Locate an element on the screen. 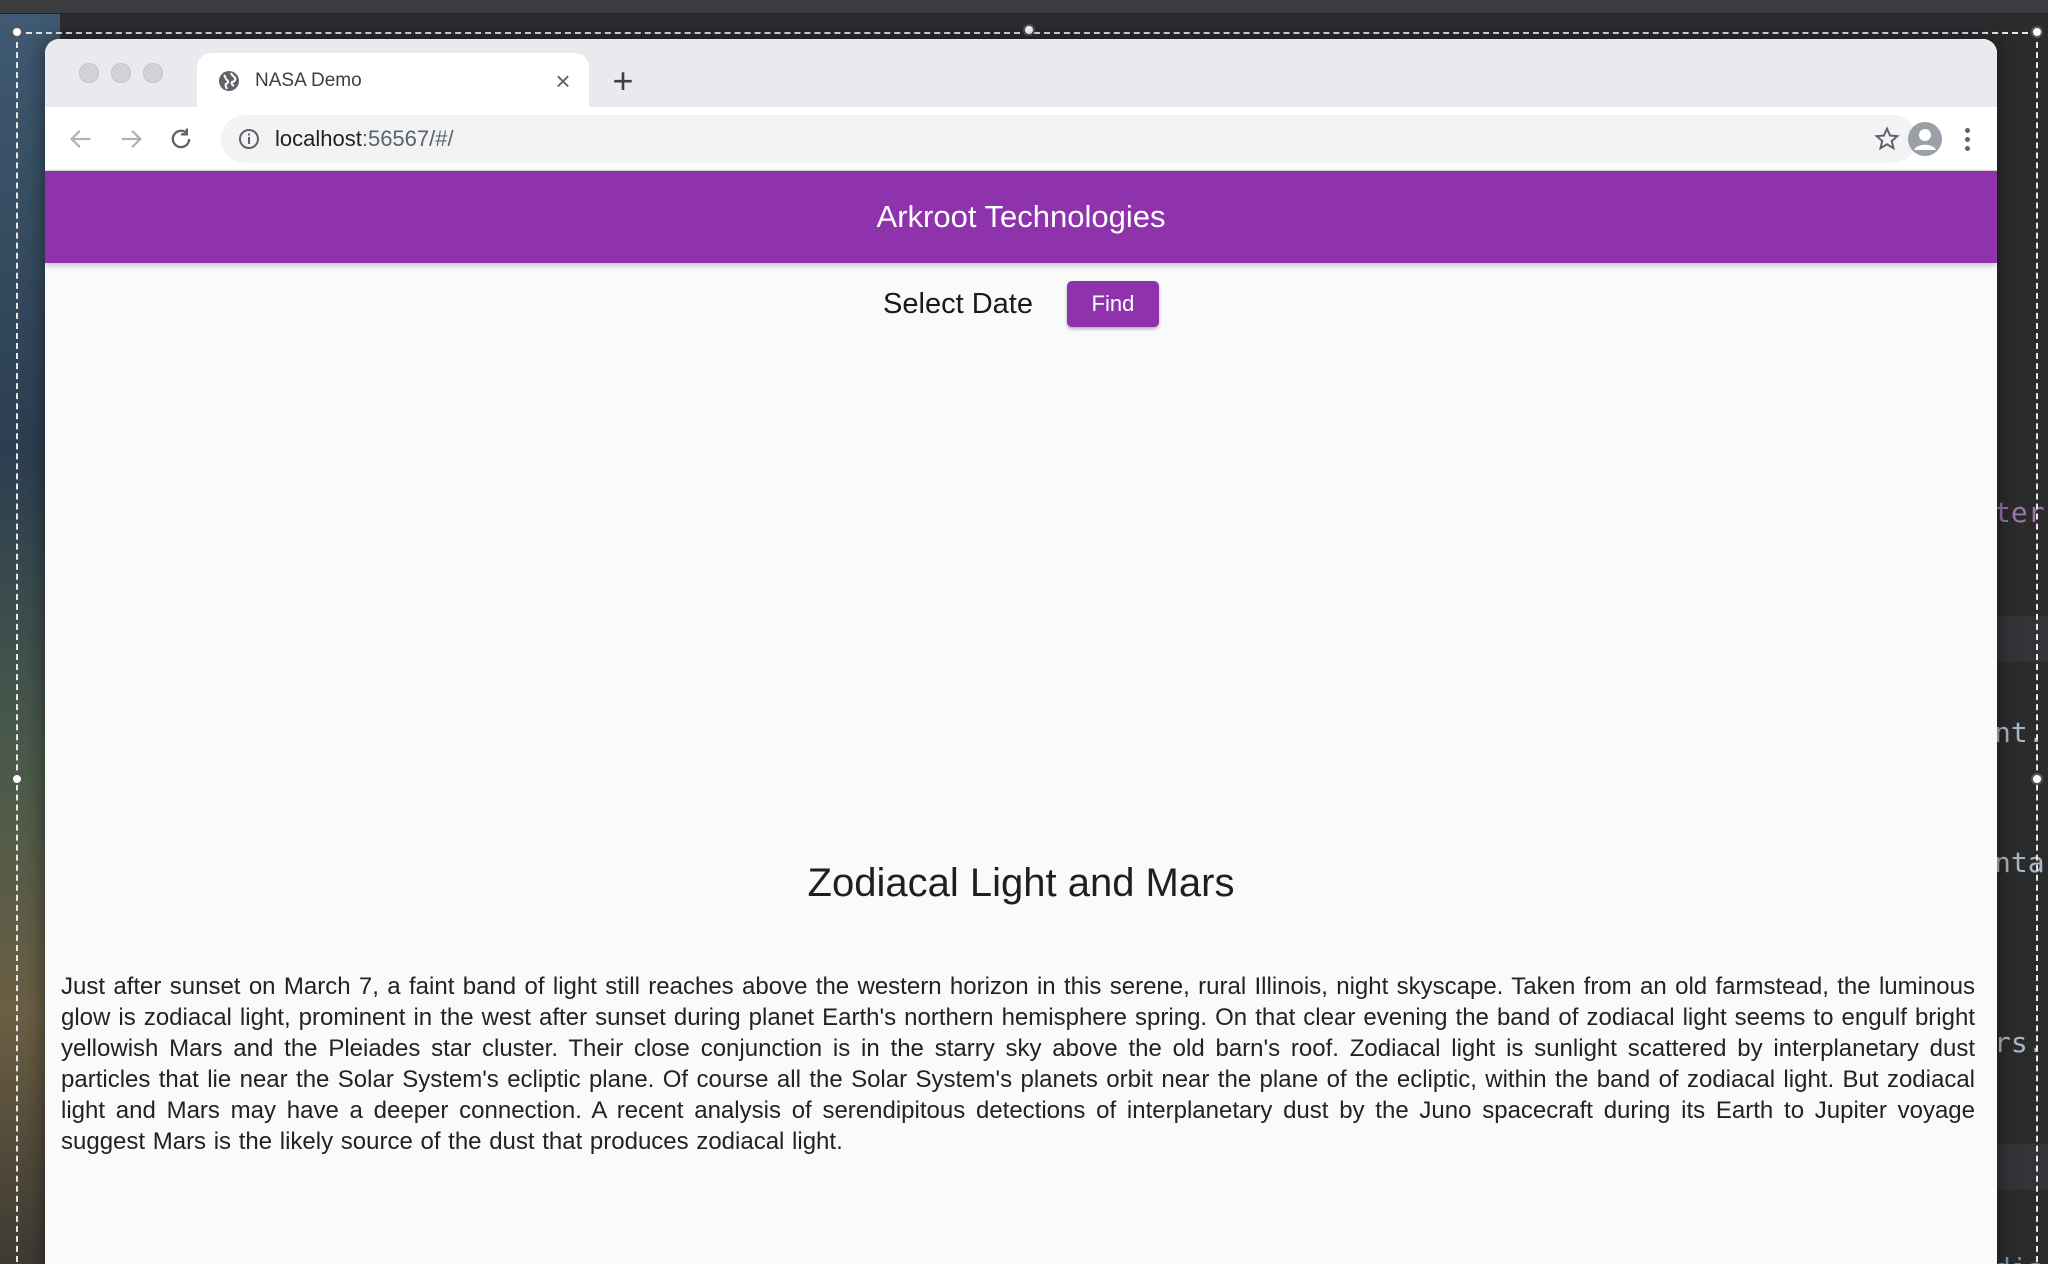  browser-menu-icon is located at coordinates (1967, 139).